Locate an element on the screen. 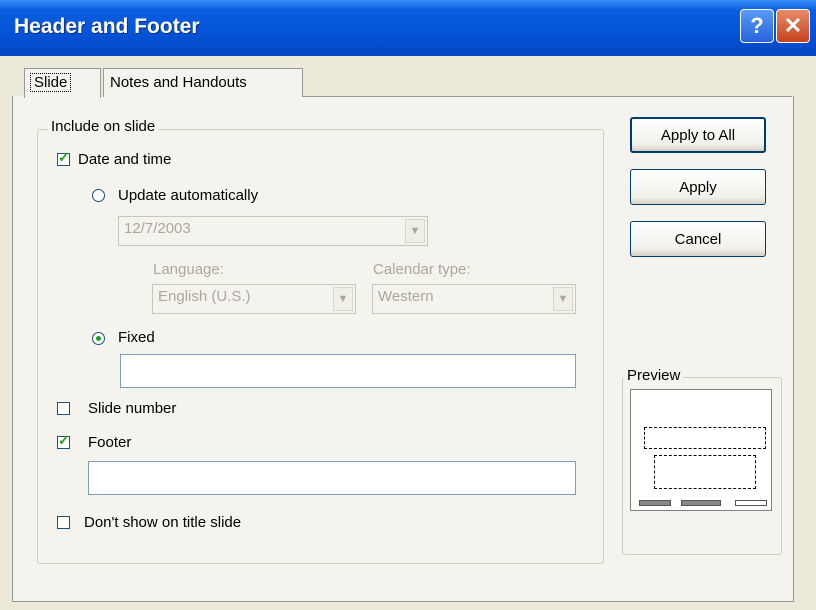 Image resolution: width=816 pixels, height=610 pixels. date-format-value: 12/7/2003 is located at coordinates (157, 228).